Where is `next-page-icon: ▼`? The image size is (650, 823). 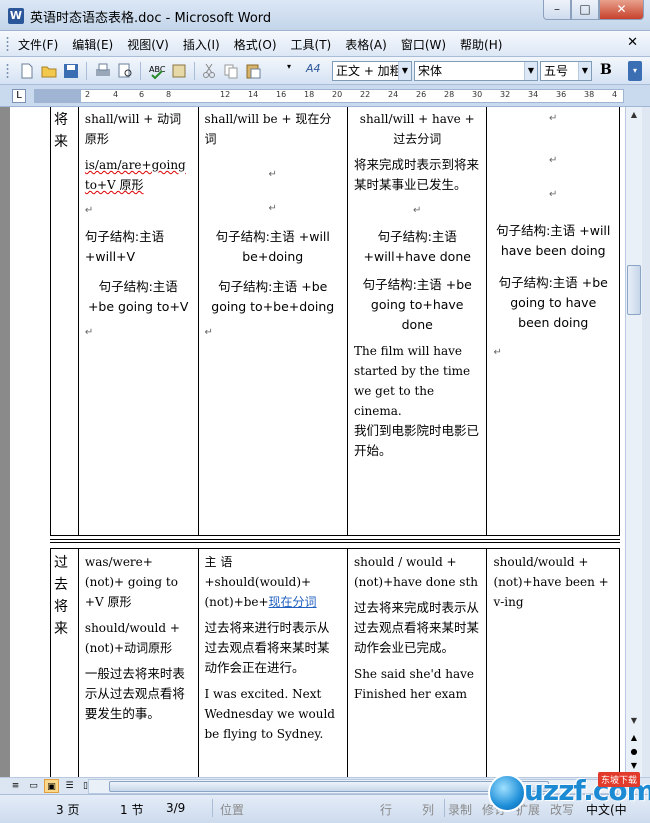 next-page-icon: ▼ is located at coordinates (634, 766).